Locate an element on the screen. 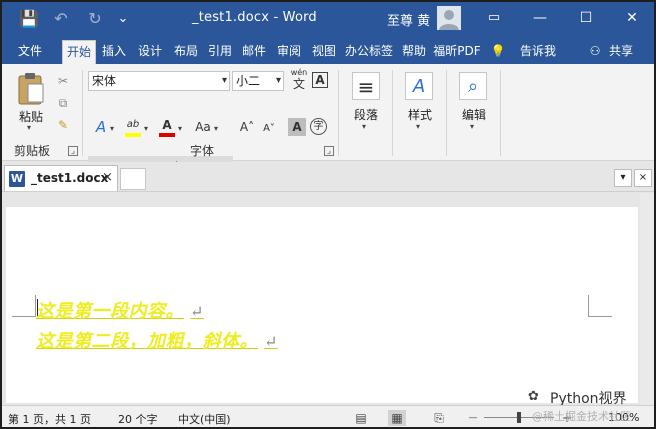 The width and height of the screenshot is (656, 429). tab-list-dropdown-icon: ▾ is located at coordinates (623, 178).